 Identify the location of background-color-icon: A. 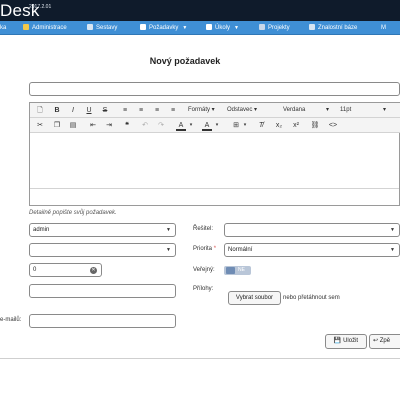
(207, 125).